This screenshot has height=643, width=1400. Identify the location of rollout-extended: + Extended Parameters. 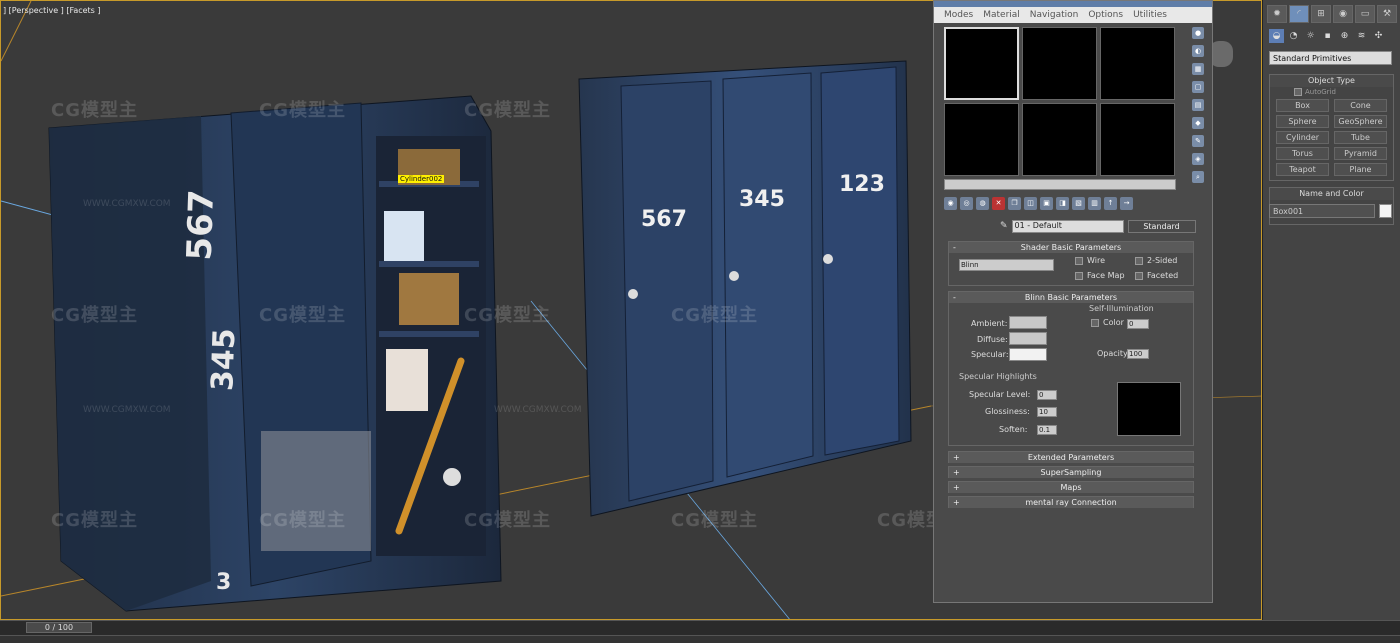
(1071, 457).